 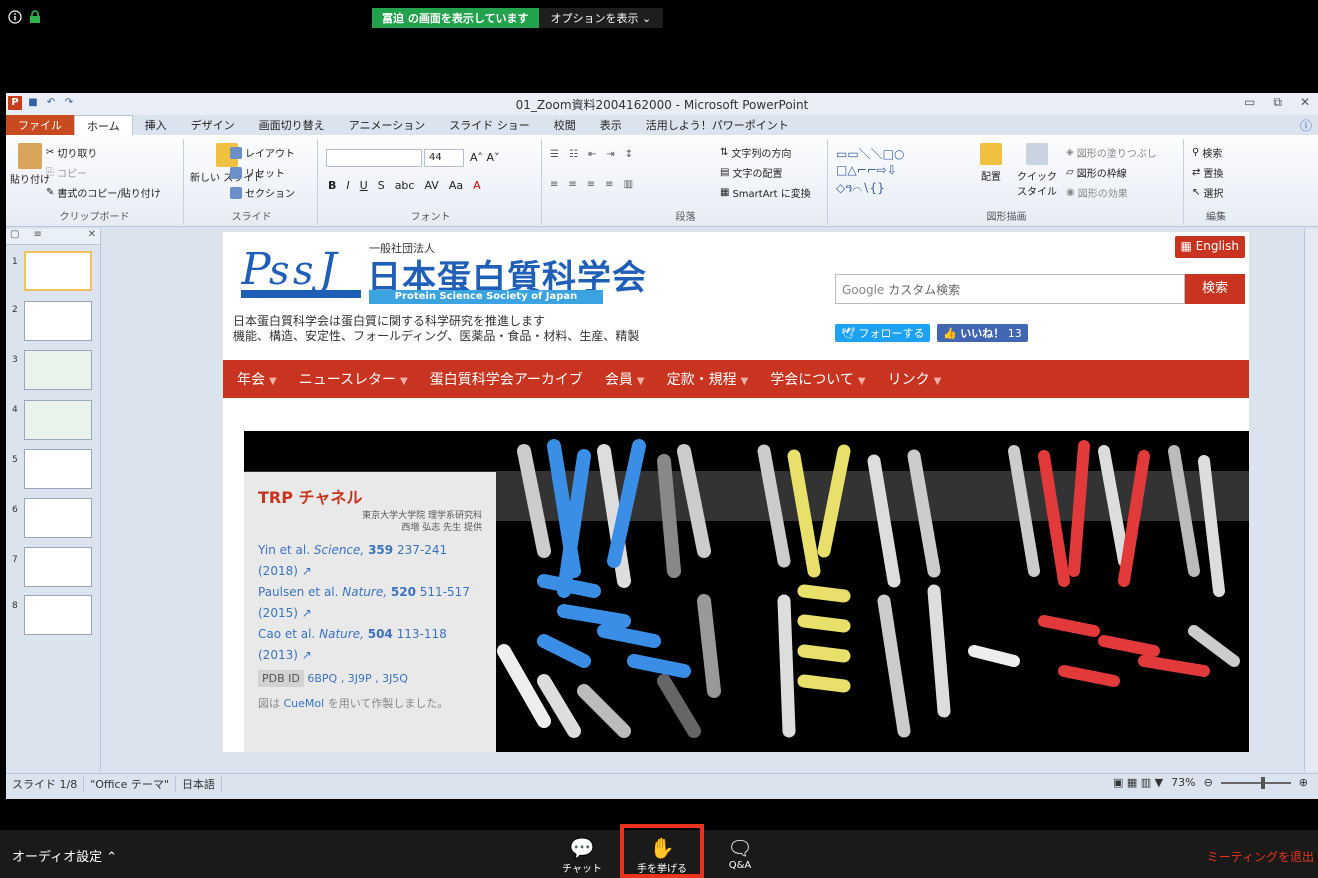 What do you see at coordinates (991, 163) in the screenshot?
I see `arrange-button: 配置` at bounding box center [991, 163].